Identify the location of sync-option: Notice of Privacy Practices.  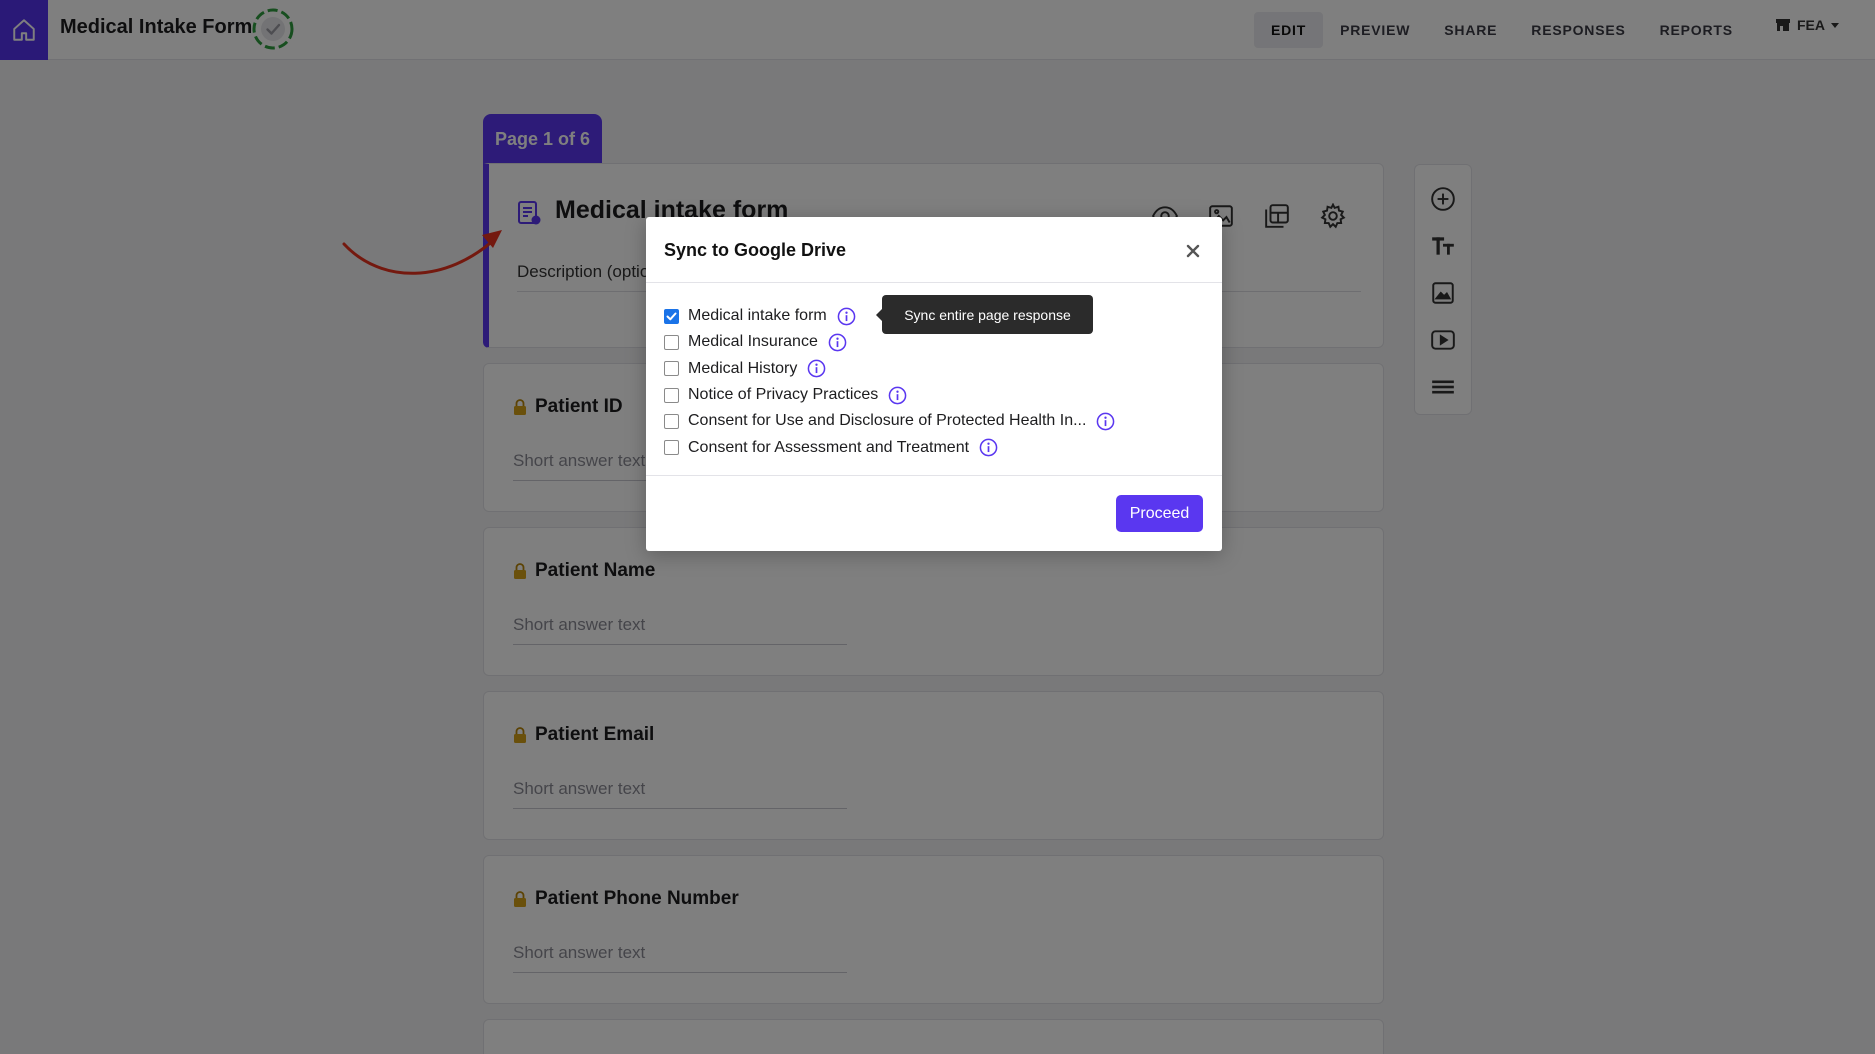
(889, 395).